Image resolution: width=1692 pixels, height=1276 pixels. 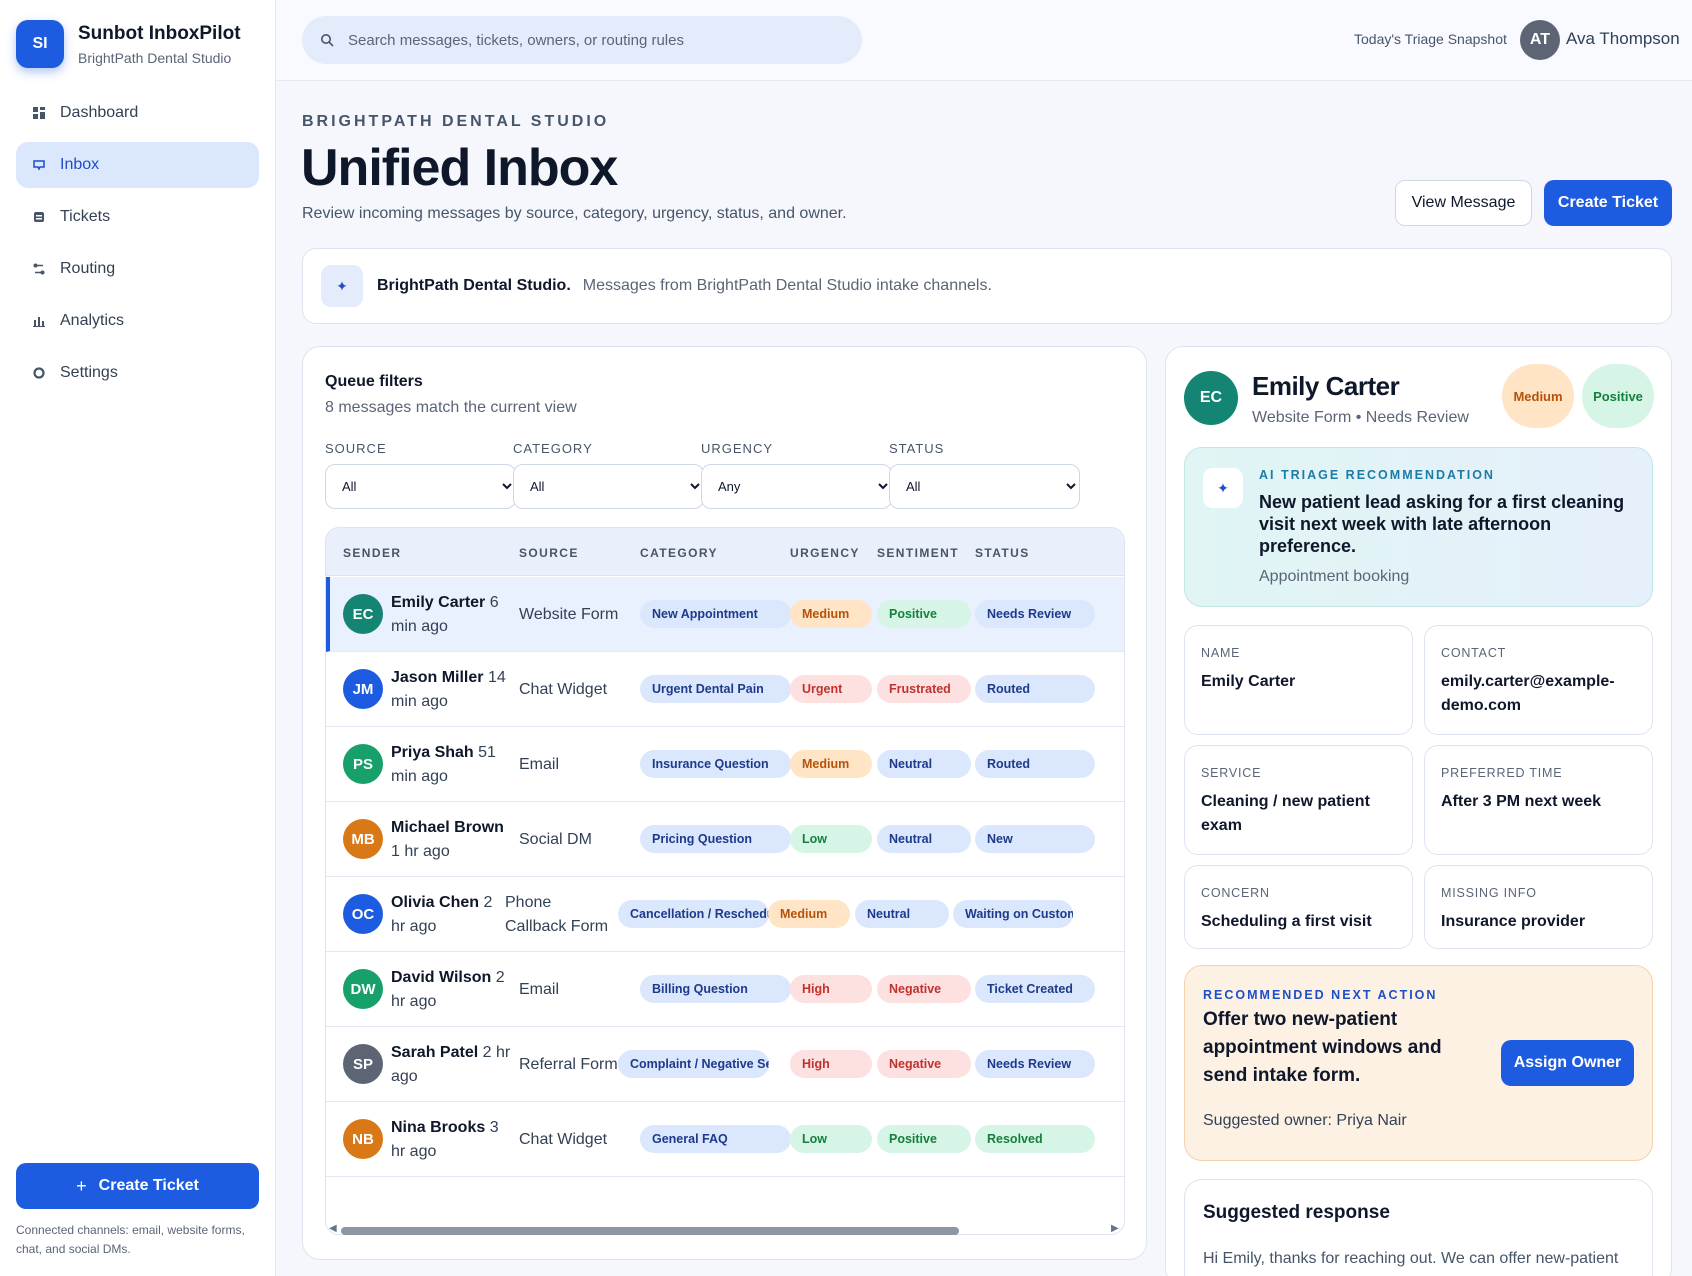 What do you see at coordinates (456, 121) in the screenshot?
I see `page-eyebrow: BRIGHTPATH DENTAL STUDIO` at bounding box center [456, 121].